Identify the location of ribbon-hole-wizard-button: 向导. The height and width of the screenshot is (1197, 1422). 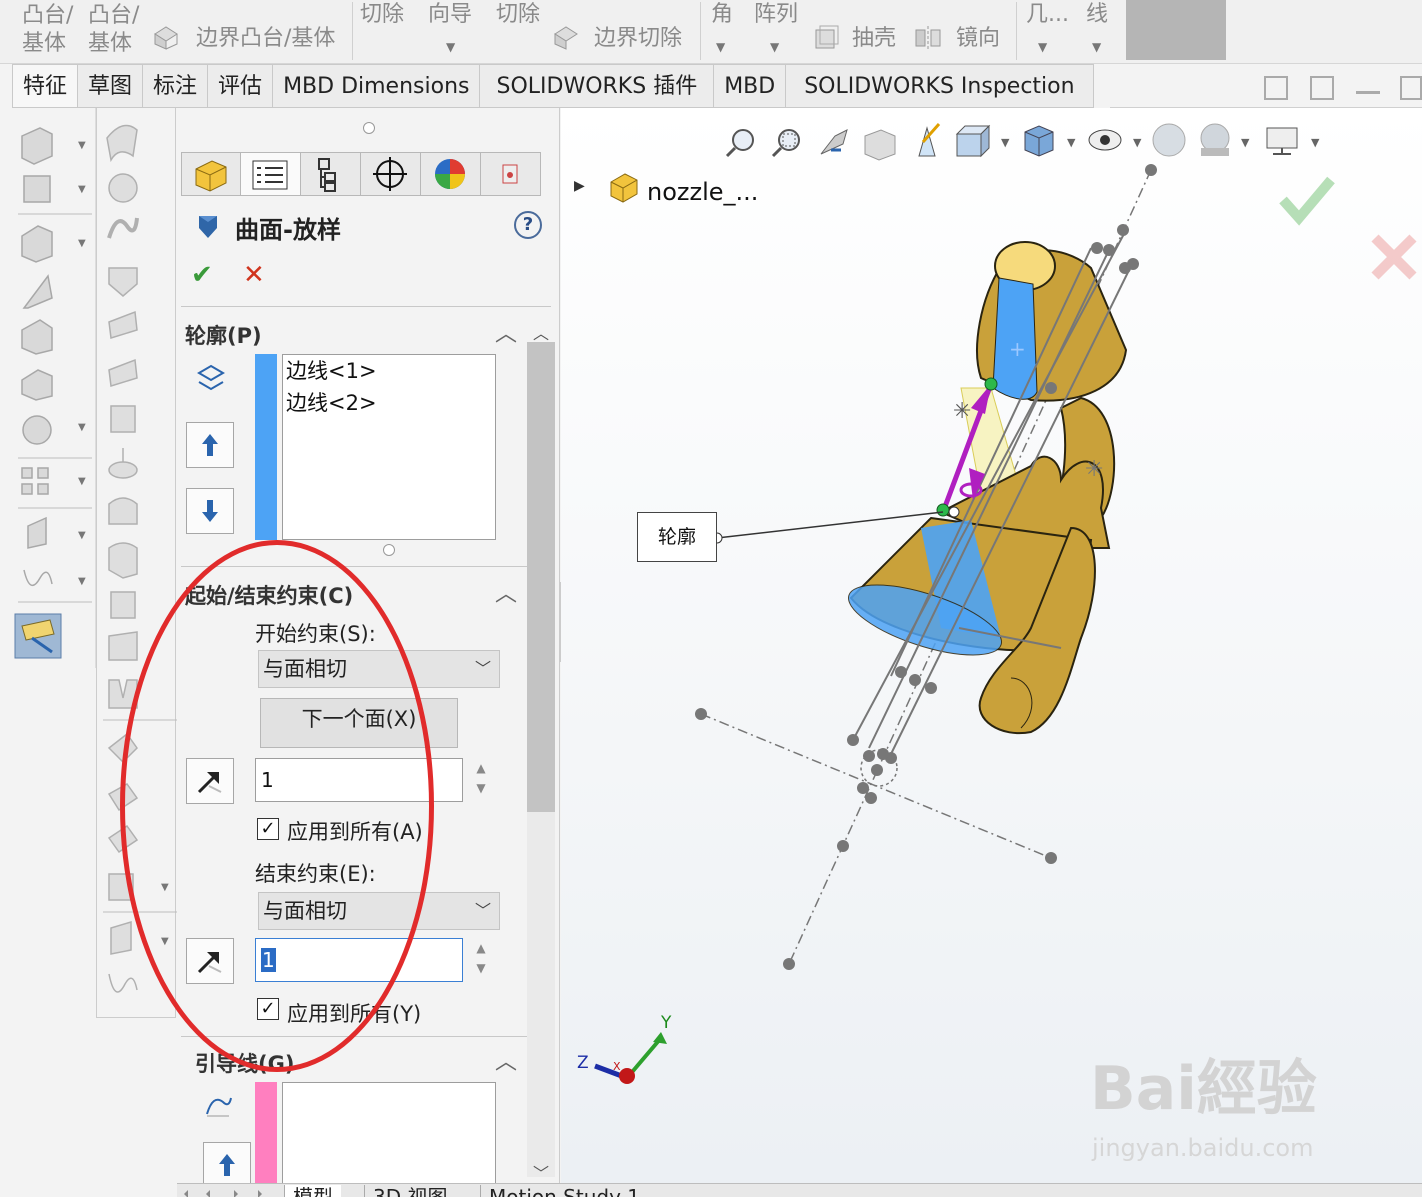
(450, 15).